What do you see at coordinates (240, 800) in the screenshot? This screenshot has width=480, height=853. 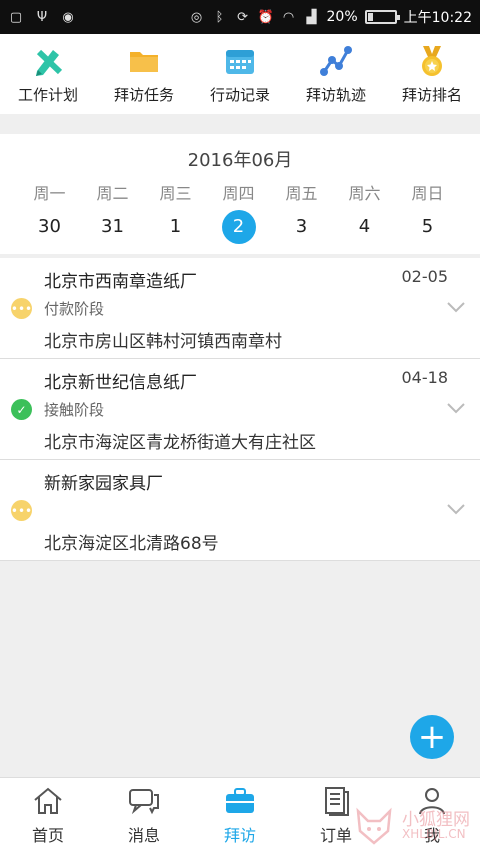 I see `briefcase-icon` at bounding box center [240, 800].